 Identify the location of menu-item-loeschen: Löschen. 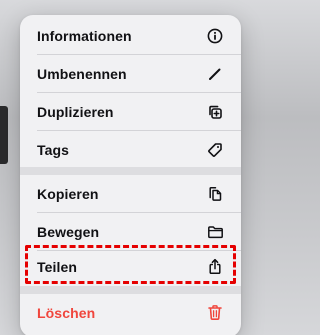
(130, 312).